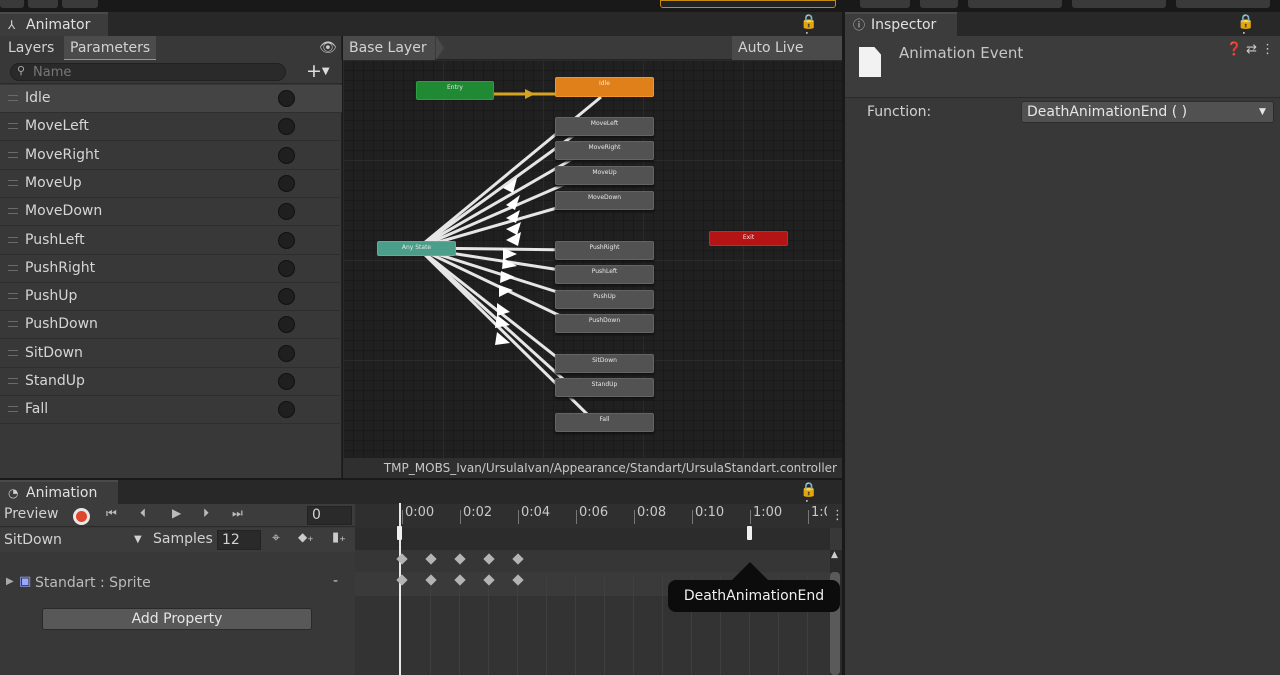  Describe the element at coordinates (31, 48) in the screenshot. I see `tab-layers: Layers` at that location.